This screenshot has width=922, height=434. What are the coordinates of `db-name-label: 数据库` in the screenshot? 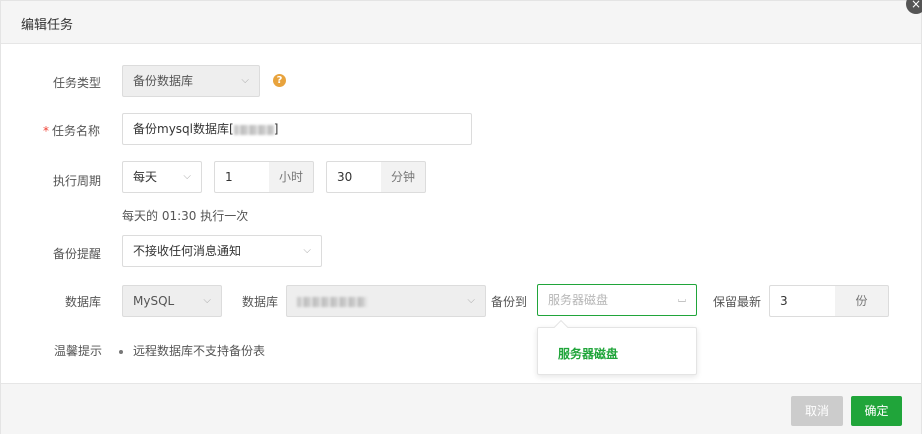 It's located at (260, 302).